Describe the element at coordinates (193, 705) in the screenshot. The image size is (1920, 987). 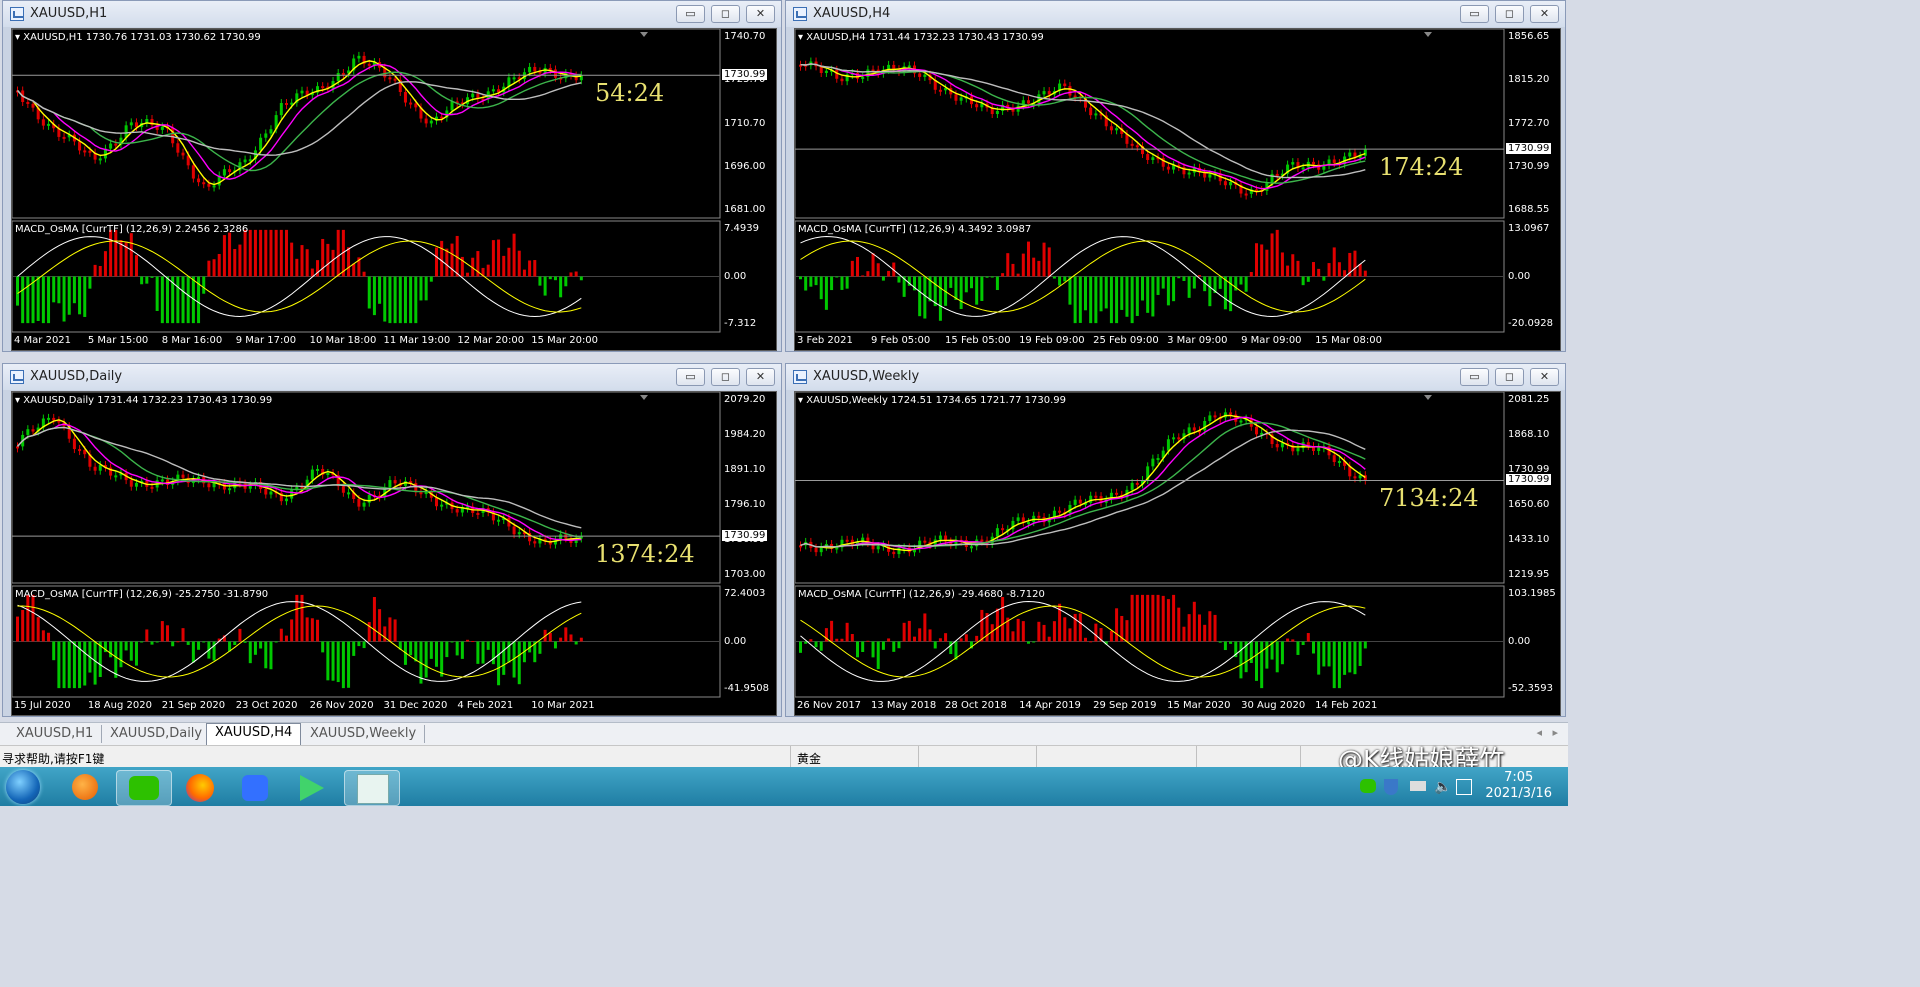
I see `date-label: 21 Sep 2020` at that location.